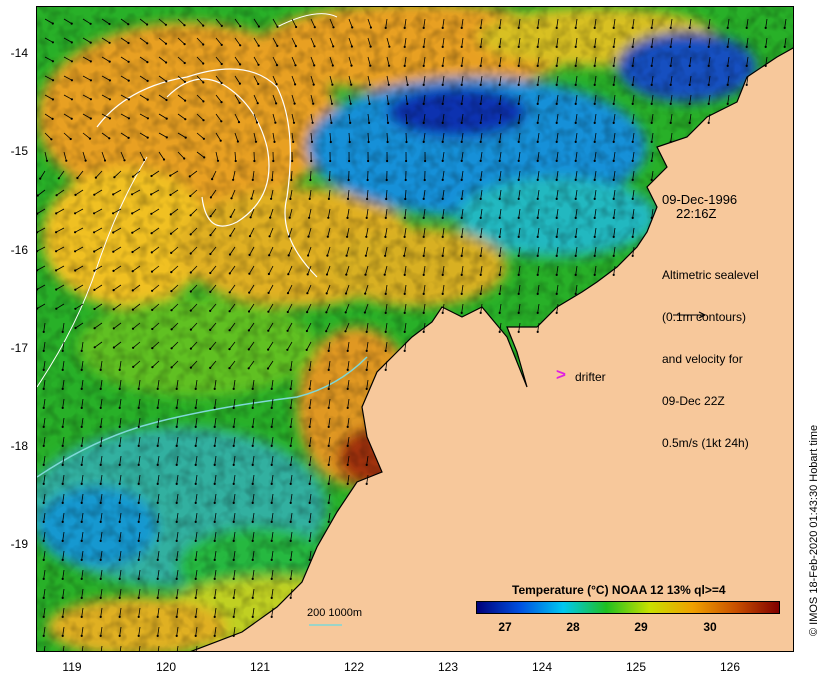 This screenshot has width=820, height=680. Describe the element at coordinates (330, 175) in the screenshot. I see `velocity-arrow` at that location.